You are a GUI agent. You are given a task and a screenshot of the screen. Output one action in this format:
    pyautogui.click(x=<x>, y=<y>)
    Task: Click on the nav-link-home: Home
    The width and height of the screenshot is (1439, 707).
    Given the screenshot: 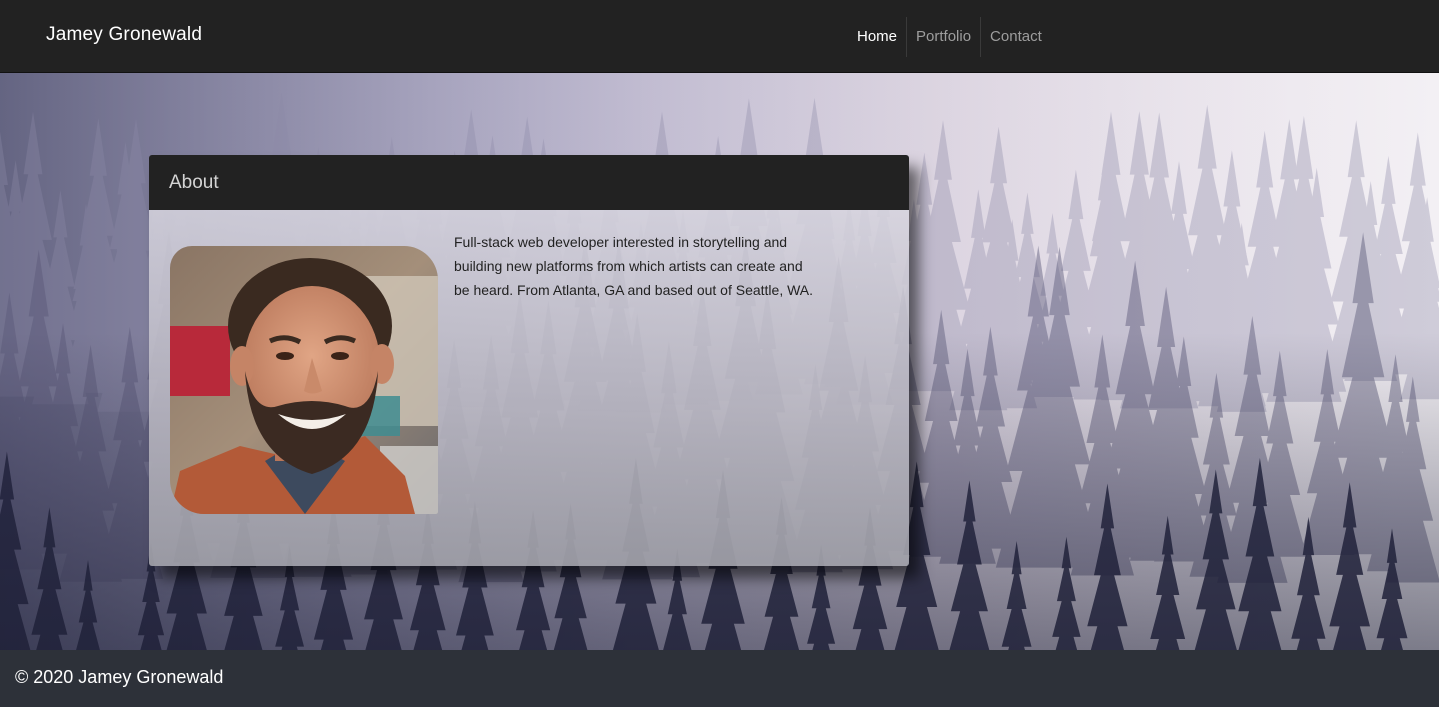 What is the action you would take?
    pyautogui.click(x=877, y=37)
    